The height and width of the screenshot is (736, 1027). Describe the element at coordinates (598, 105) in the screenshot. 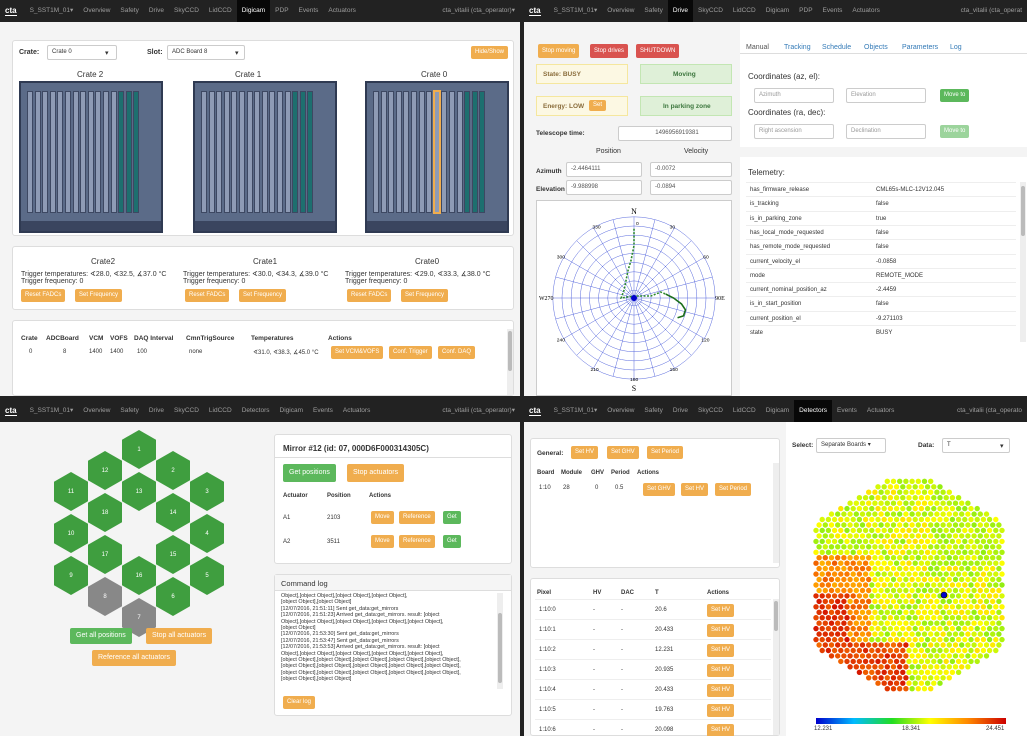

I see `set-energy-button: Set` at that location.